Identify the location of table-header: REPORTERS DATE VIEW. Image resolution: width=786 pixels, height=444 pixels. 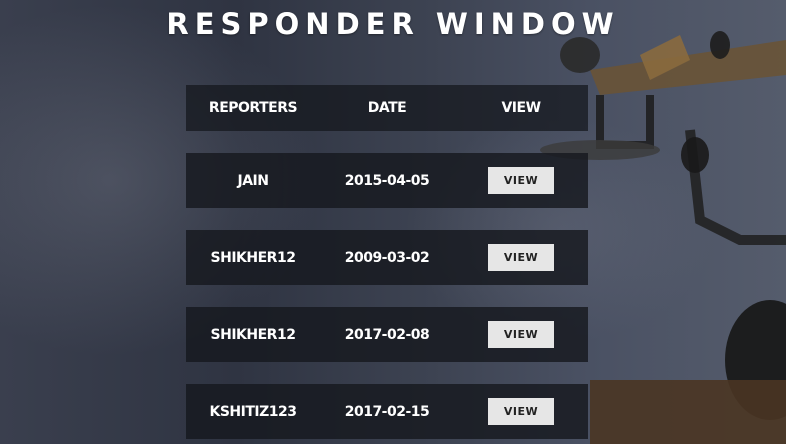
(387, 108).